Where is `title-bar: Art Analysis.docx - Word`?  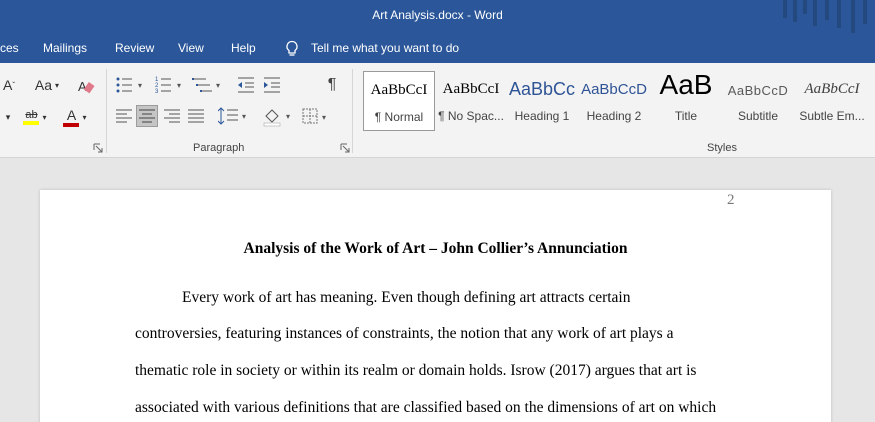
title-bar: Art Analysis.docx - Word is located at coordinates (437, 16).